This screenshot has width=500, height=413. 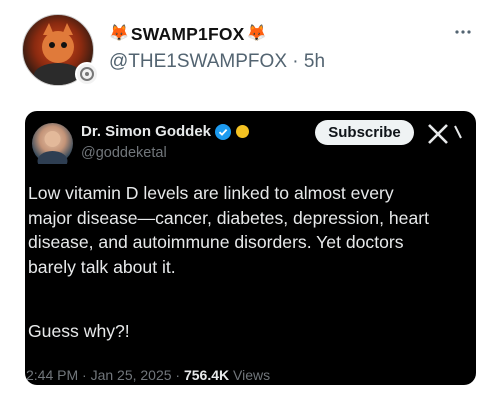 What do you see at coordinates (314, 61) in the screenshot?
I see `post-time: 5h` at bounding box center [314, 61].